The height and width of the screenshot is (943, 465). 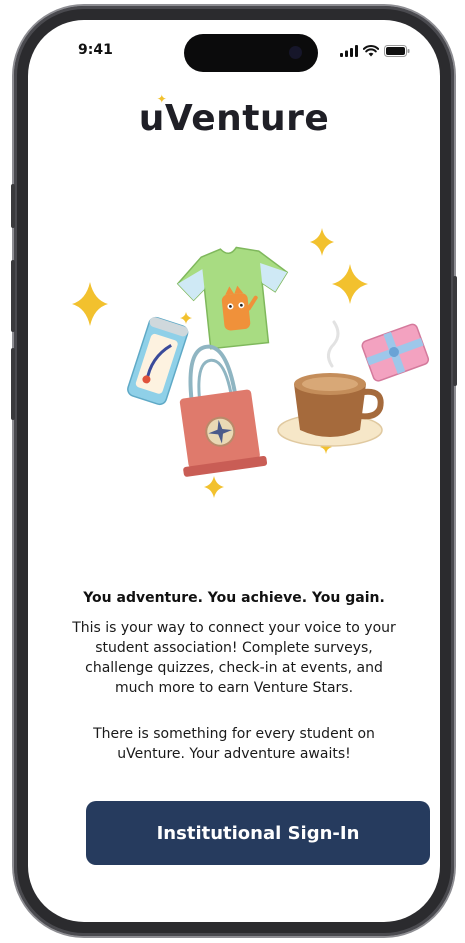 What do you see at coordinates (13, 206) in the screenshot?
I see `action-button` at bounding box center [13, 206].